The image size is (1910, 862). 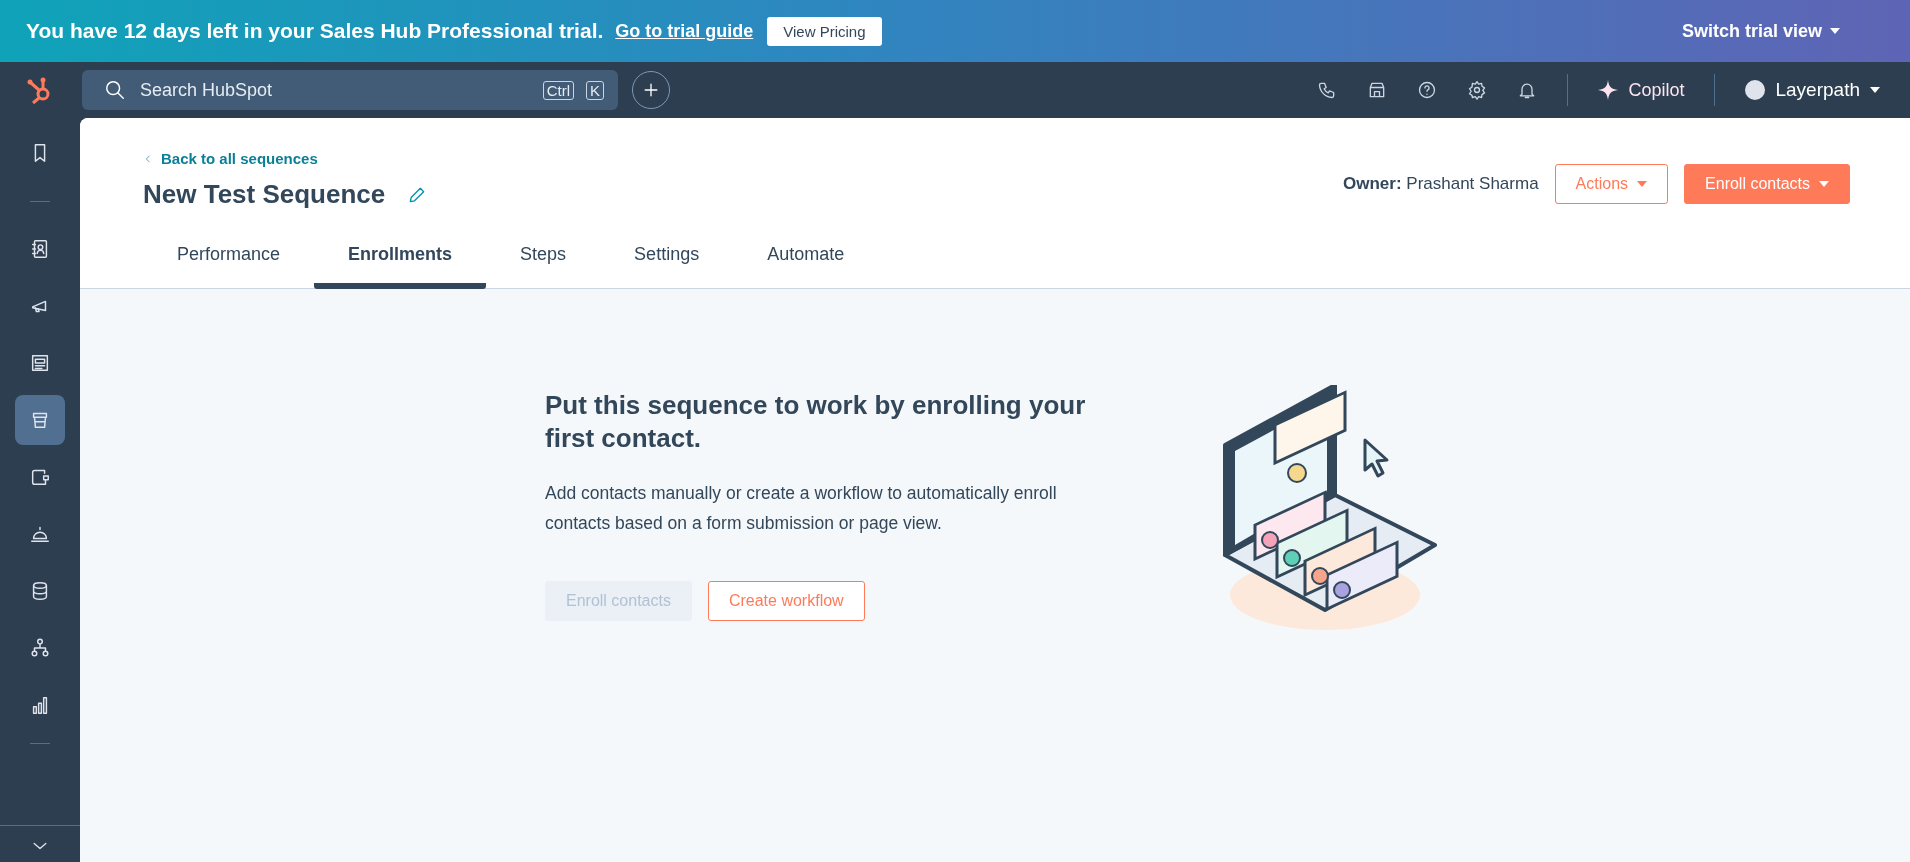 What do you see at coordinates (1760, 31) in the screenshot?
I see `switch-trial-view-dropdown: Switch trial view` at bounding box center [1760, 31].